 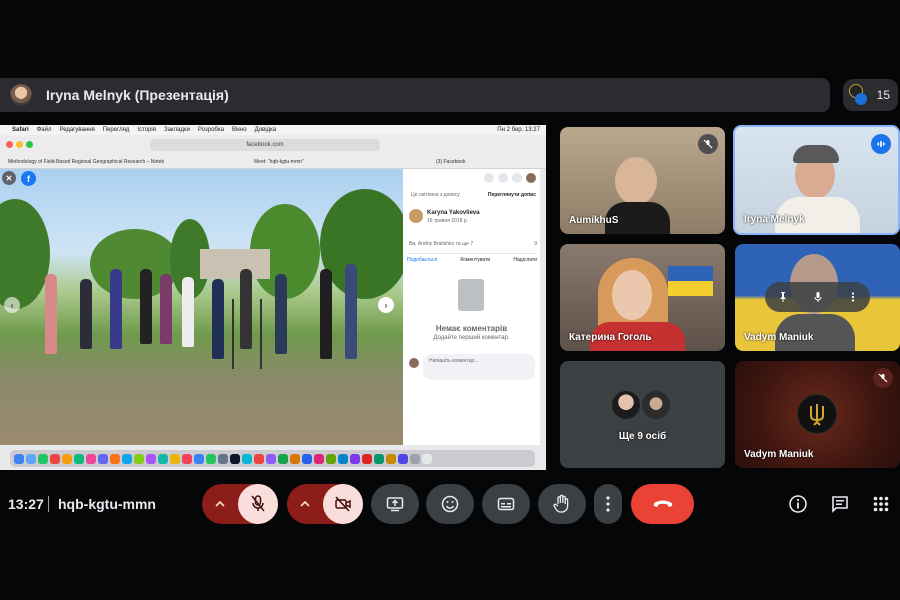 What do you see at coordinates (518, 130) in the screenshot?
I see `mac-clock: Пн 2 бер. 13:27` at bounding box center [518, 130].